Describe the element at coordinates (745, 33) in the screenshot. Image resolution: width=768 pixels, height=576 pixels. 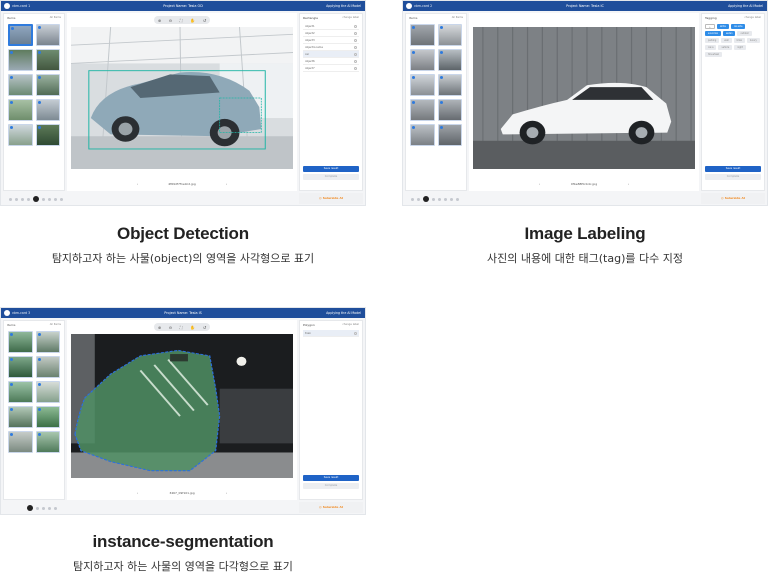
I see `tag-chip: outdoor` at that location.